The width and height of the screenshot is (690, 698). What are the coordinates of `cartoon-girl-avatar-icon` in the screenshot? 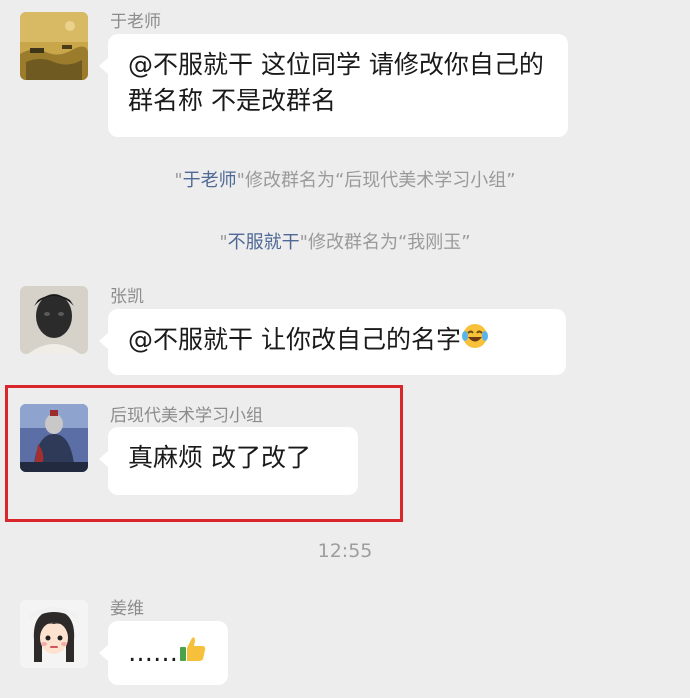 It's located at (54, 634).